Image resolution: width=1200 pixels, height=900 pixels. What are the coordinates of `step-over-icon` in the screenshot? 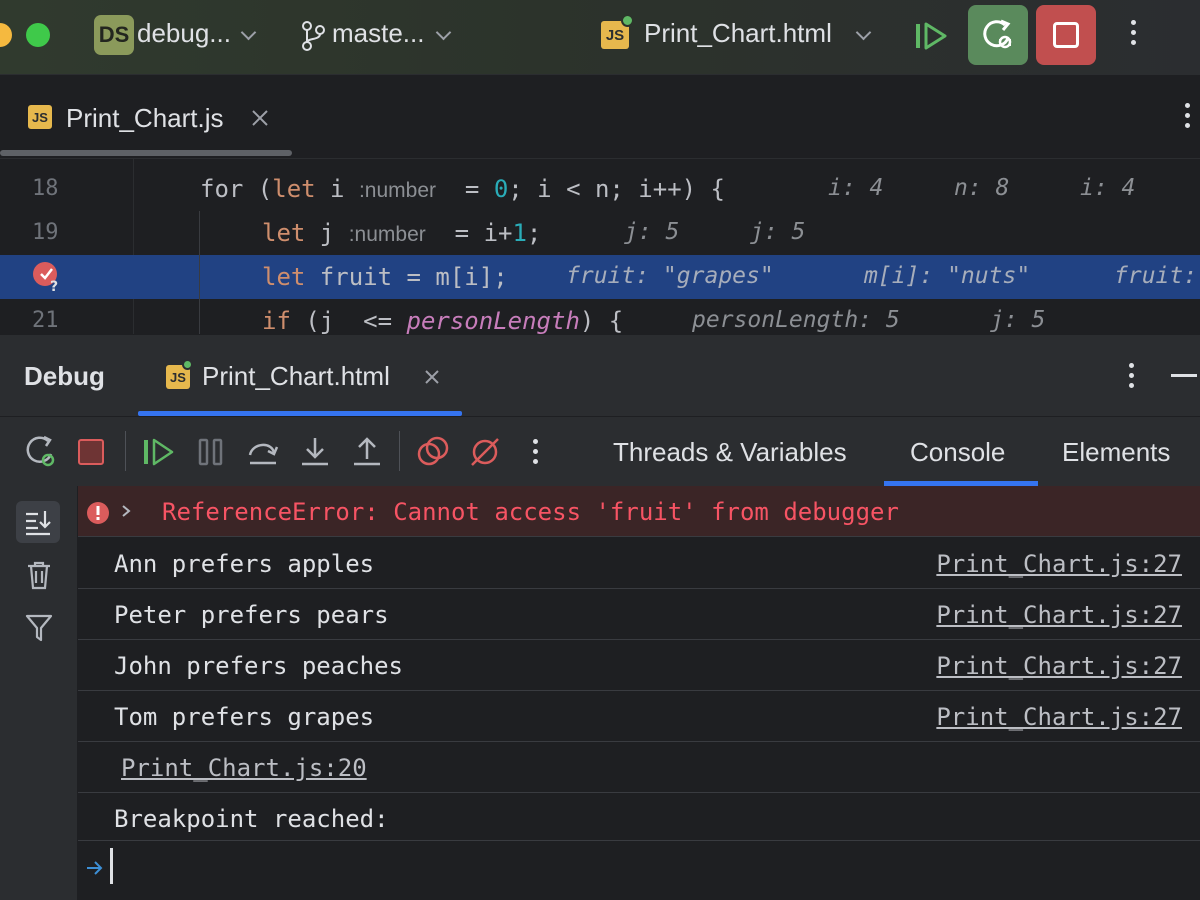 It's located at (263, 452).